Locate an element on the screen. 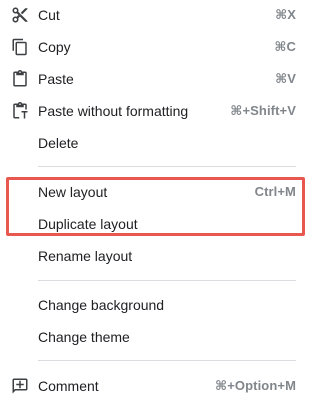  menu-item-shortcut: Ctrl+M is located at coordinates (275, 191).